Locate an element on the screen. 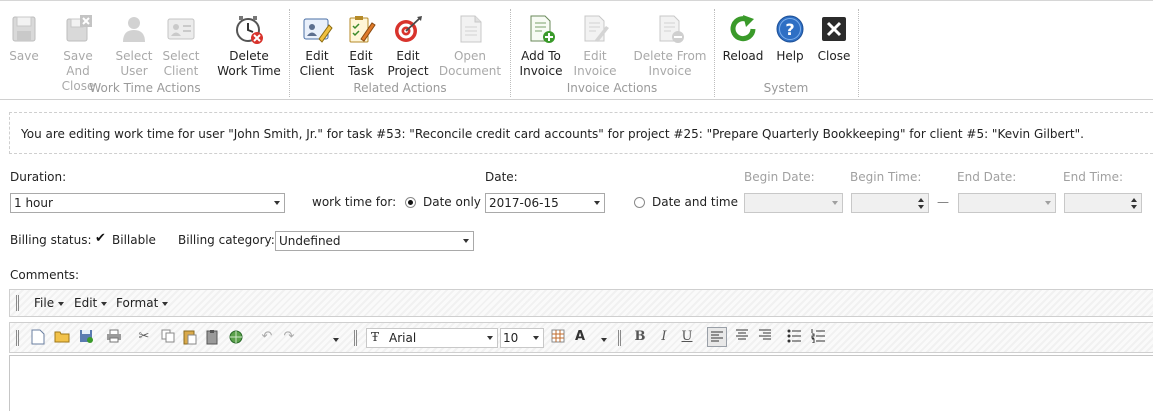 The width and height of the screenshot is (1153, 411). select-user-button: Select User is located at coordinates (134, 44).